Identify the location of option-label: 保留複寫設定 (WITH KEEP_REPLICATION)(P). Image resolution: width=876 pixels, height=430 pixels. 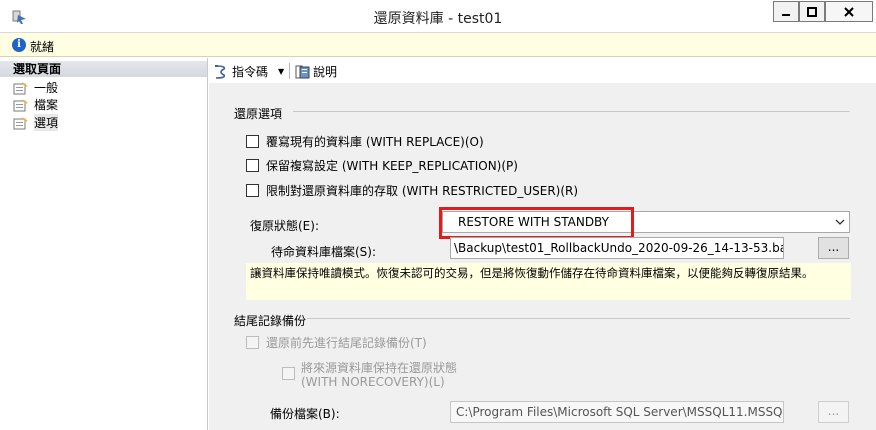
(392, 166).